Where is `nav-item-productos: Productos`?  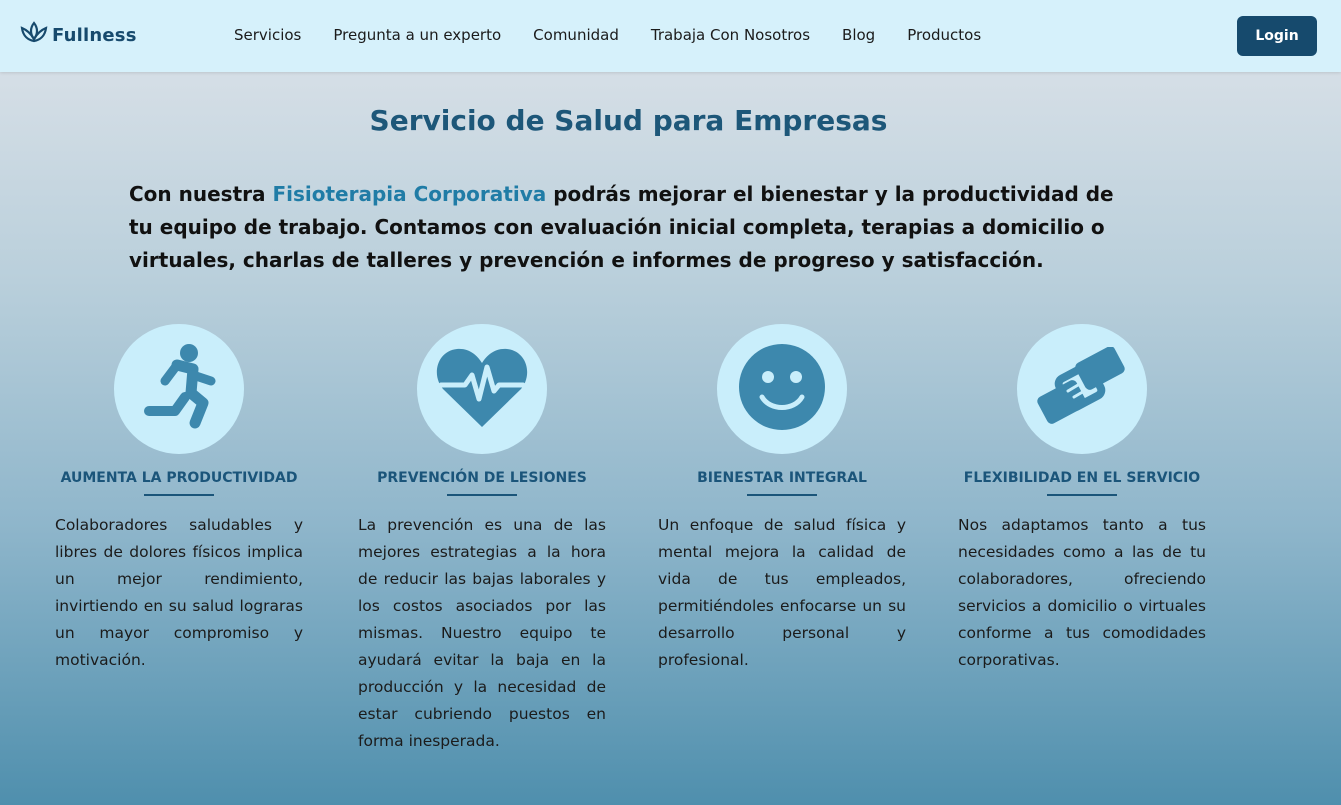
nav-item-productos: Productos is located at coordinates (944, 35).